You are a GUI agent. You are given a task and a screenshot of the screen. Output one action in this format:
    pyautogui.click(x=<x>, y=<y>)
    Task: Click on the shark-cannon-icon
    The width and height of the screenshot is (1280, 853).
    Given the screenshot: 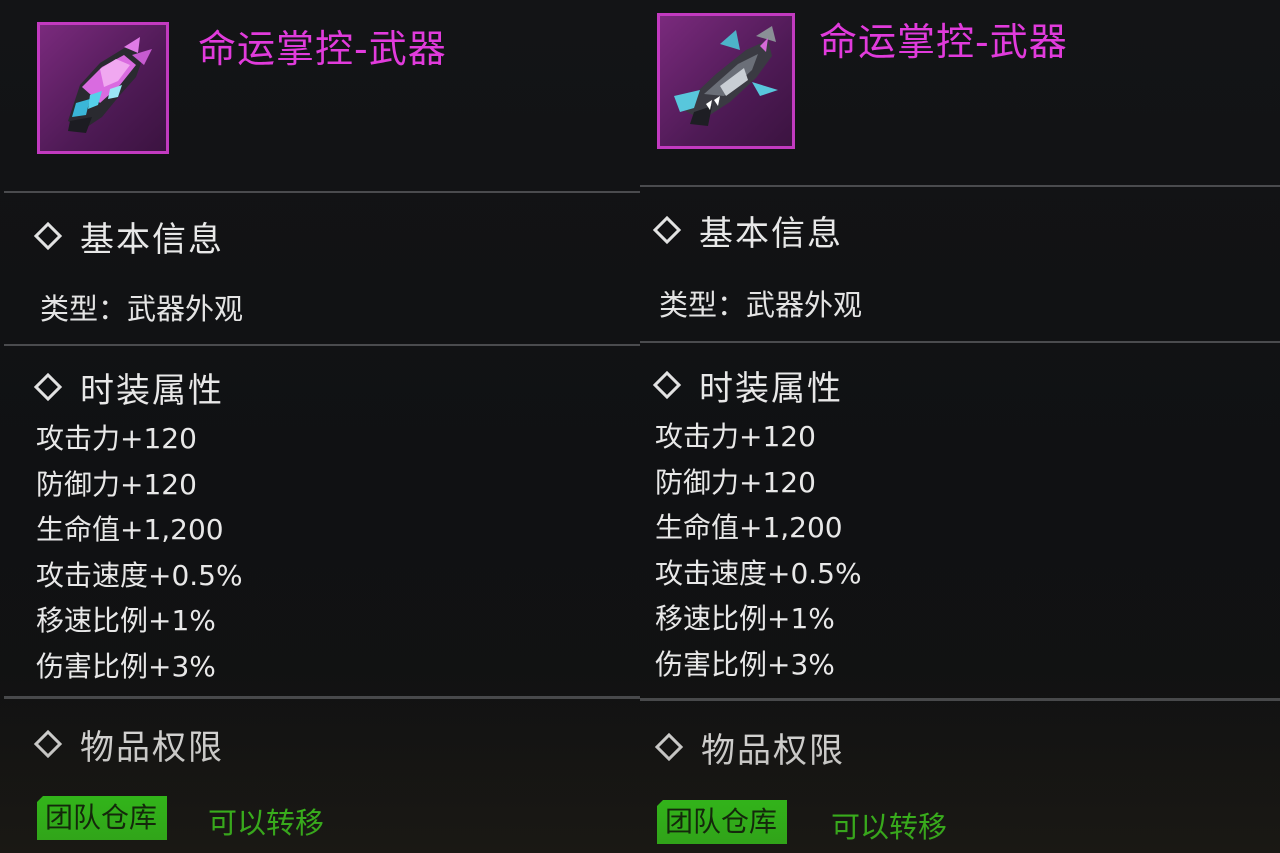 What is the action you would take?
    pyautogui.click(x=726, y=76)
    